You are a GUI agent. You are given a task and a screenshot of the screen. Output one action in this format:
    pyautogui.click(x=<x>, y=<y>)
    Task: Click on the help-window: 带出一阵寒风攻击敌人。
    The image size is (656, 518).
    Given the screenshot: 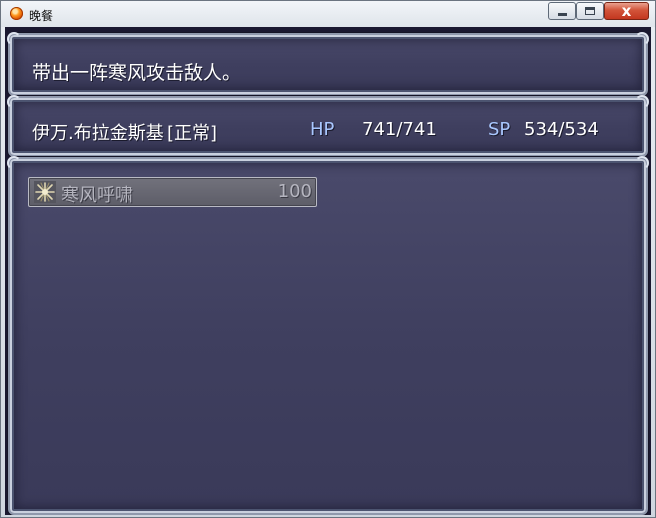 What is the action you would take?
    pyautogui.click(x=328, y=64)
    